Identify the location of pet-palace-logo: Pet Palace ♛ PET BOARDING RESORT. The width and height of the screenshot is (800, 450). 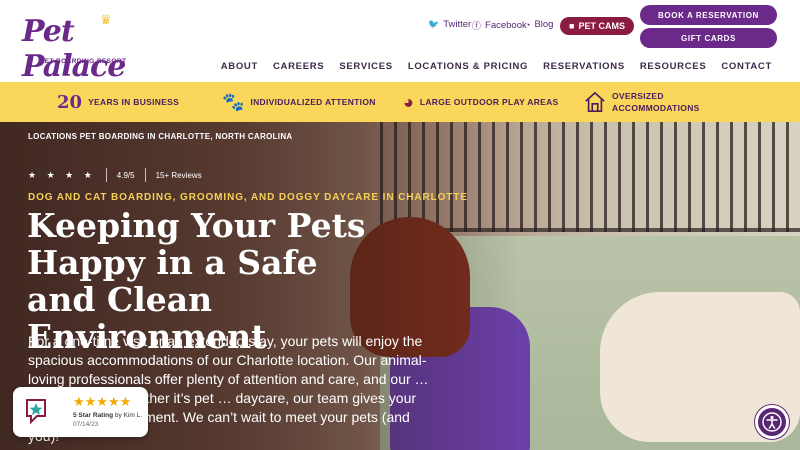
(79, 48).